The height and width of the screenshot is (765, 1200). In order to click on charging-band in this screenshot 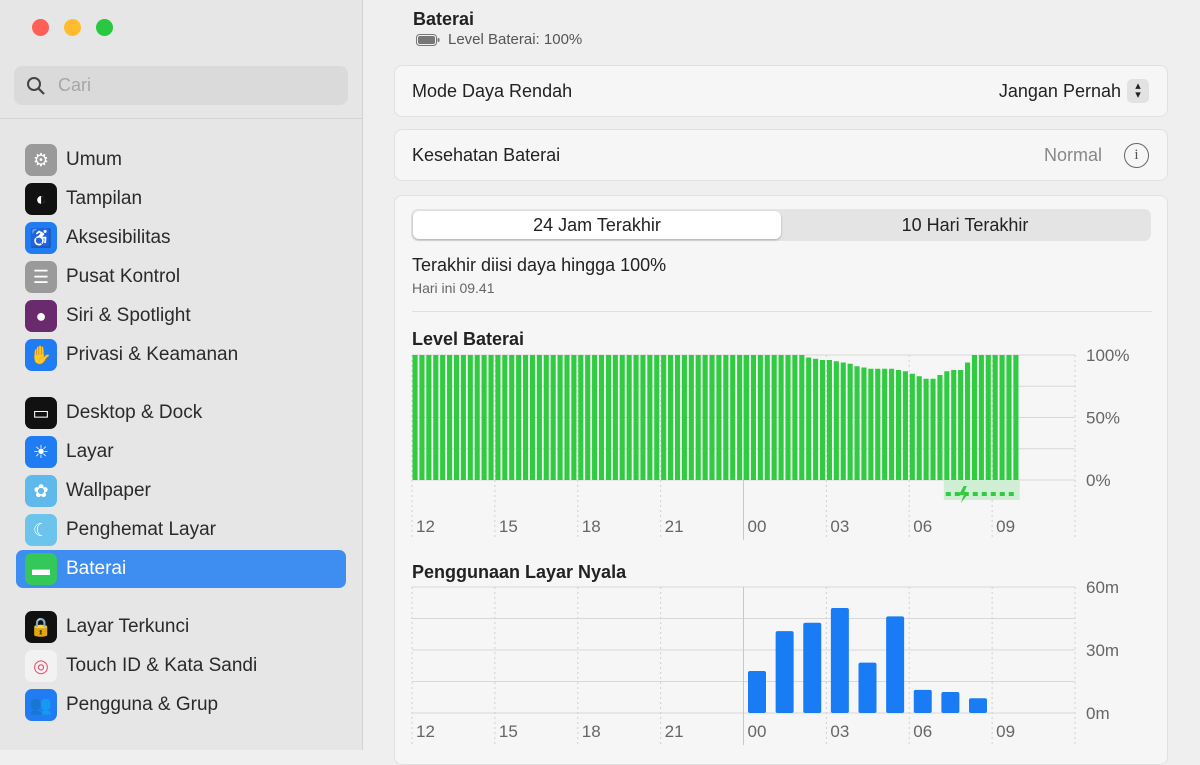, I will do `click(981, 490)`.